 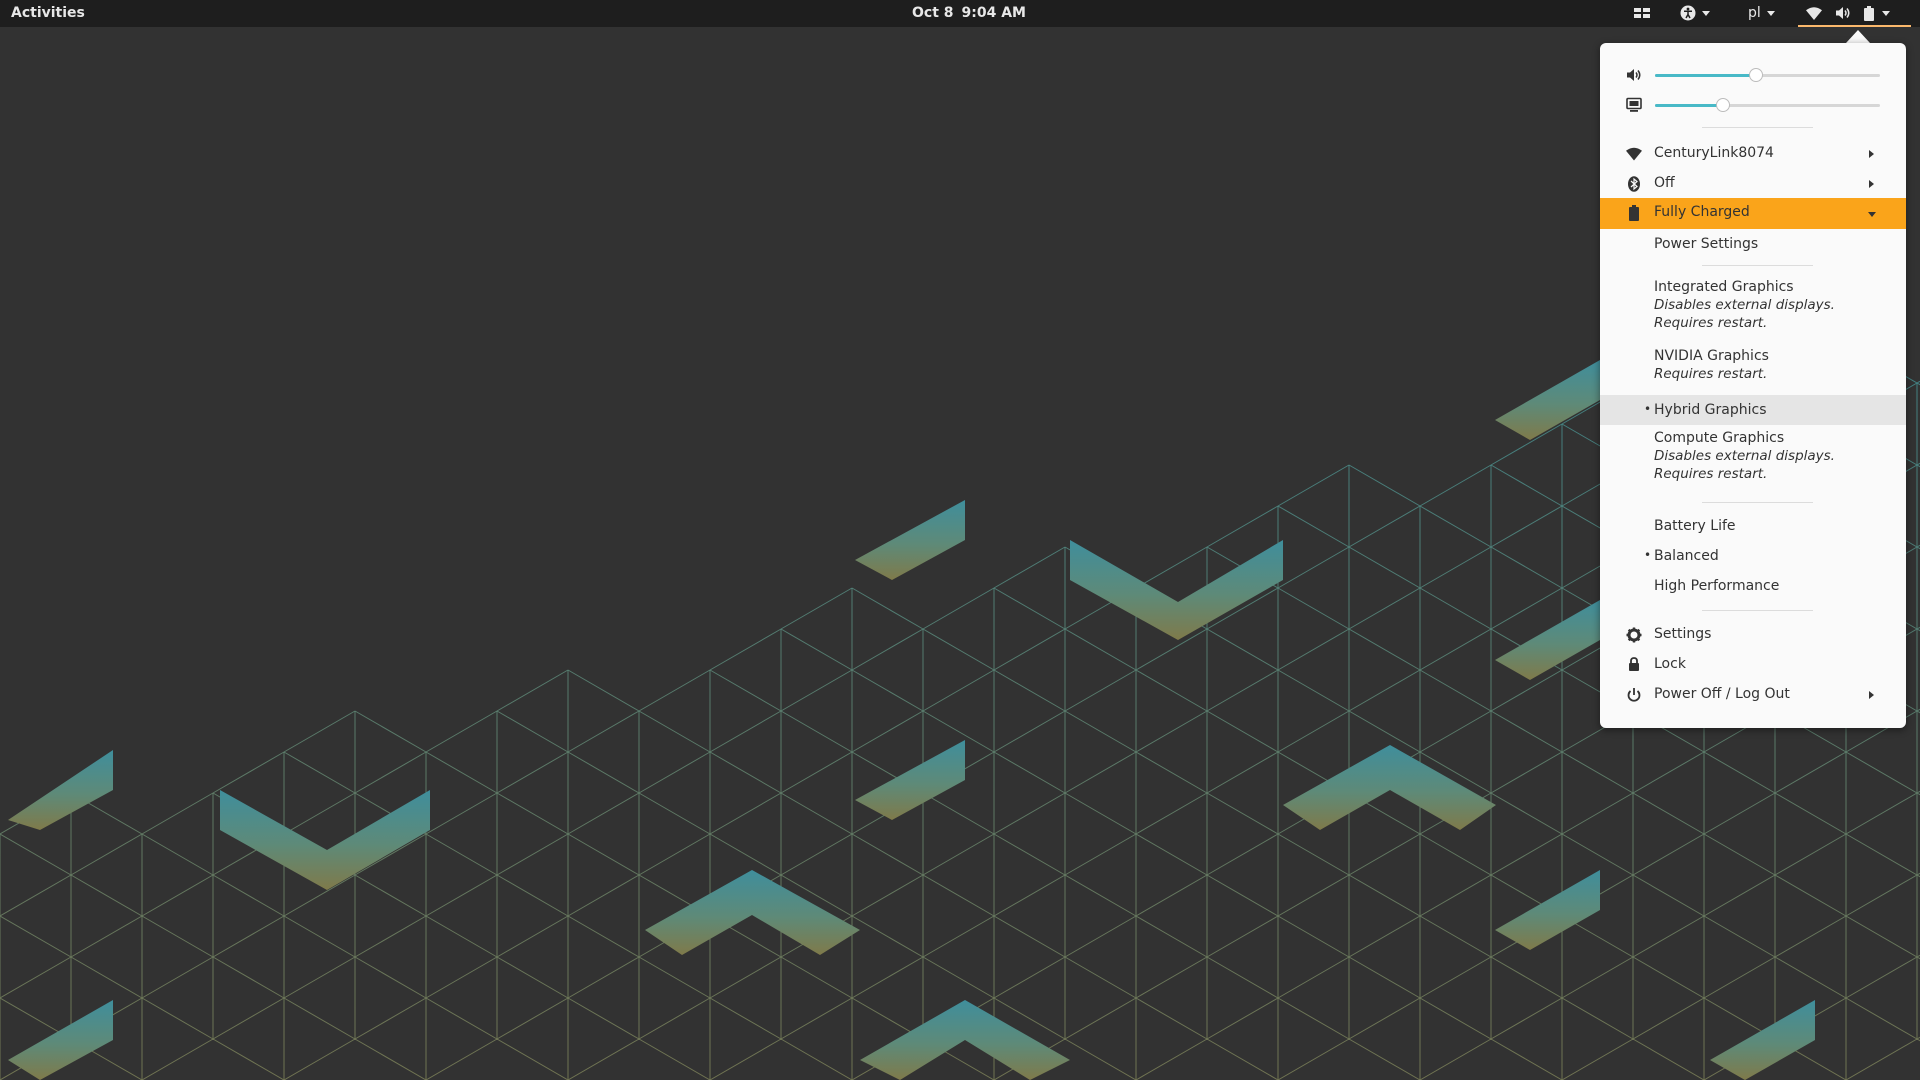 I want to click on accessibility-menu, so click(x=1695, y=13).